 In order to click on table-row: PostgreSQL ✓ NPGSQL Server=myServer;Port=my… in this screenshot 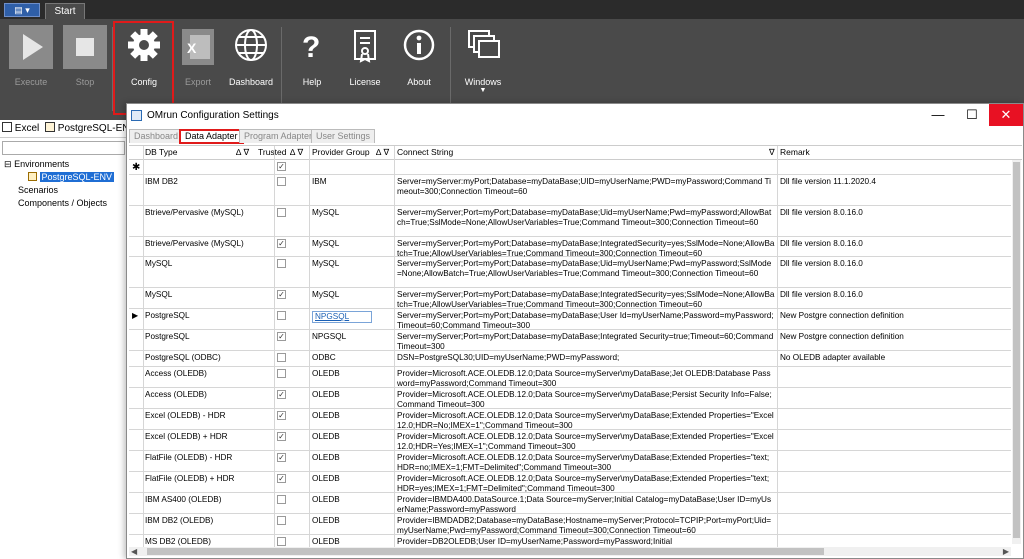, I will do `click(570, 340)`.